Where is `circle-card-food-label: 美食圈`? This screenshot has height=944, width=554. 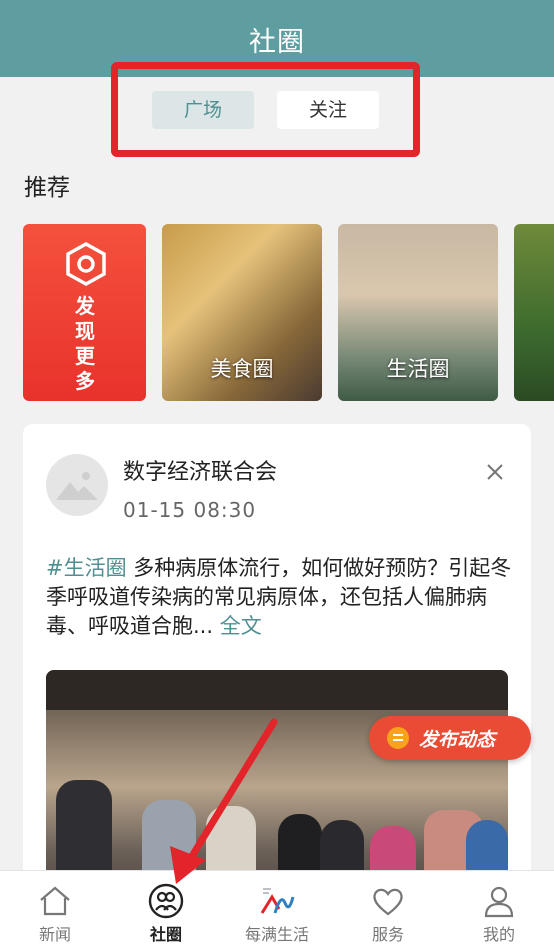
circle-card-food-label: 美食圈 is located at coordinates (242, 369).